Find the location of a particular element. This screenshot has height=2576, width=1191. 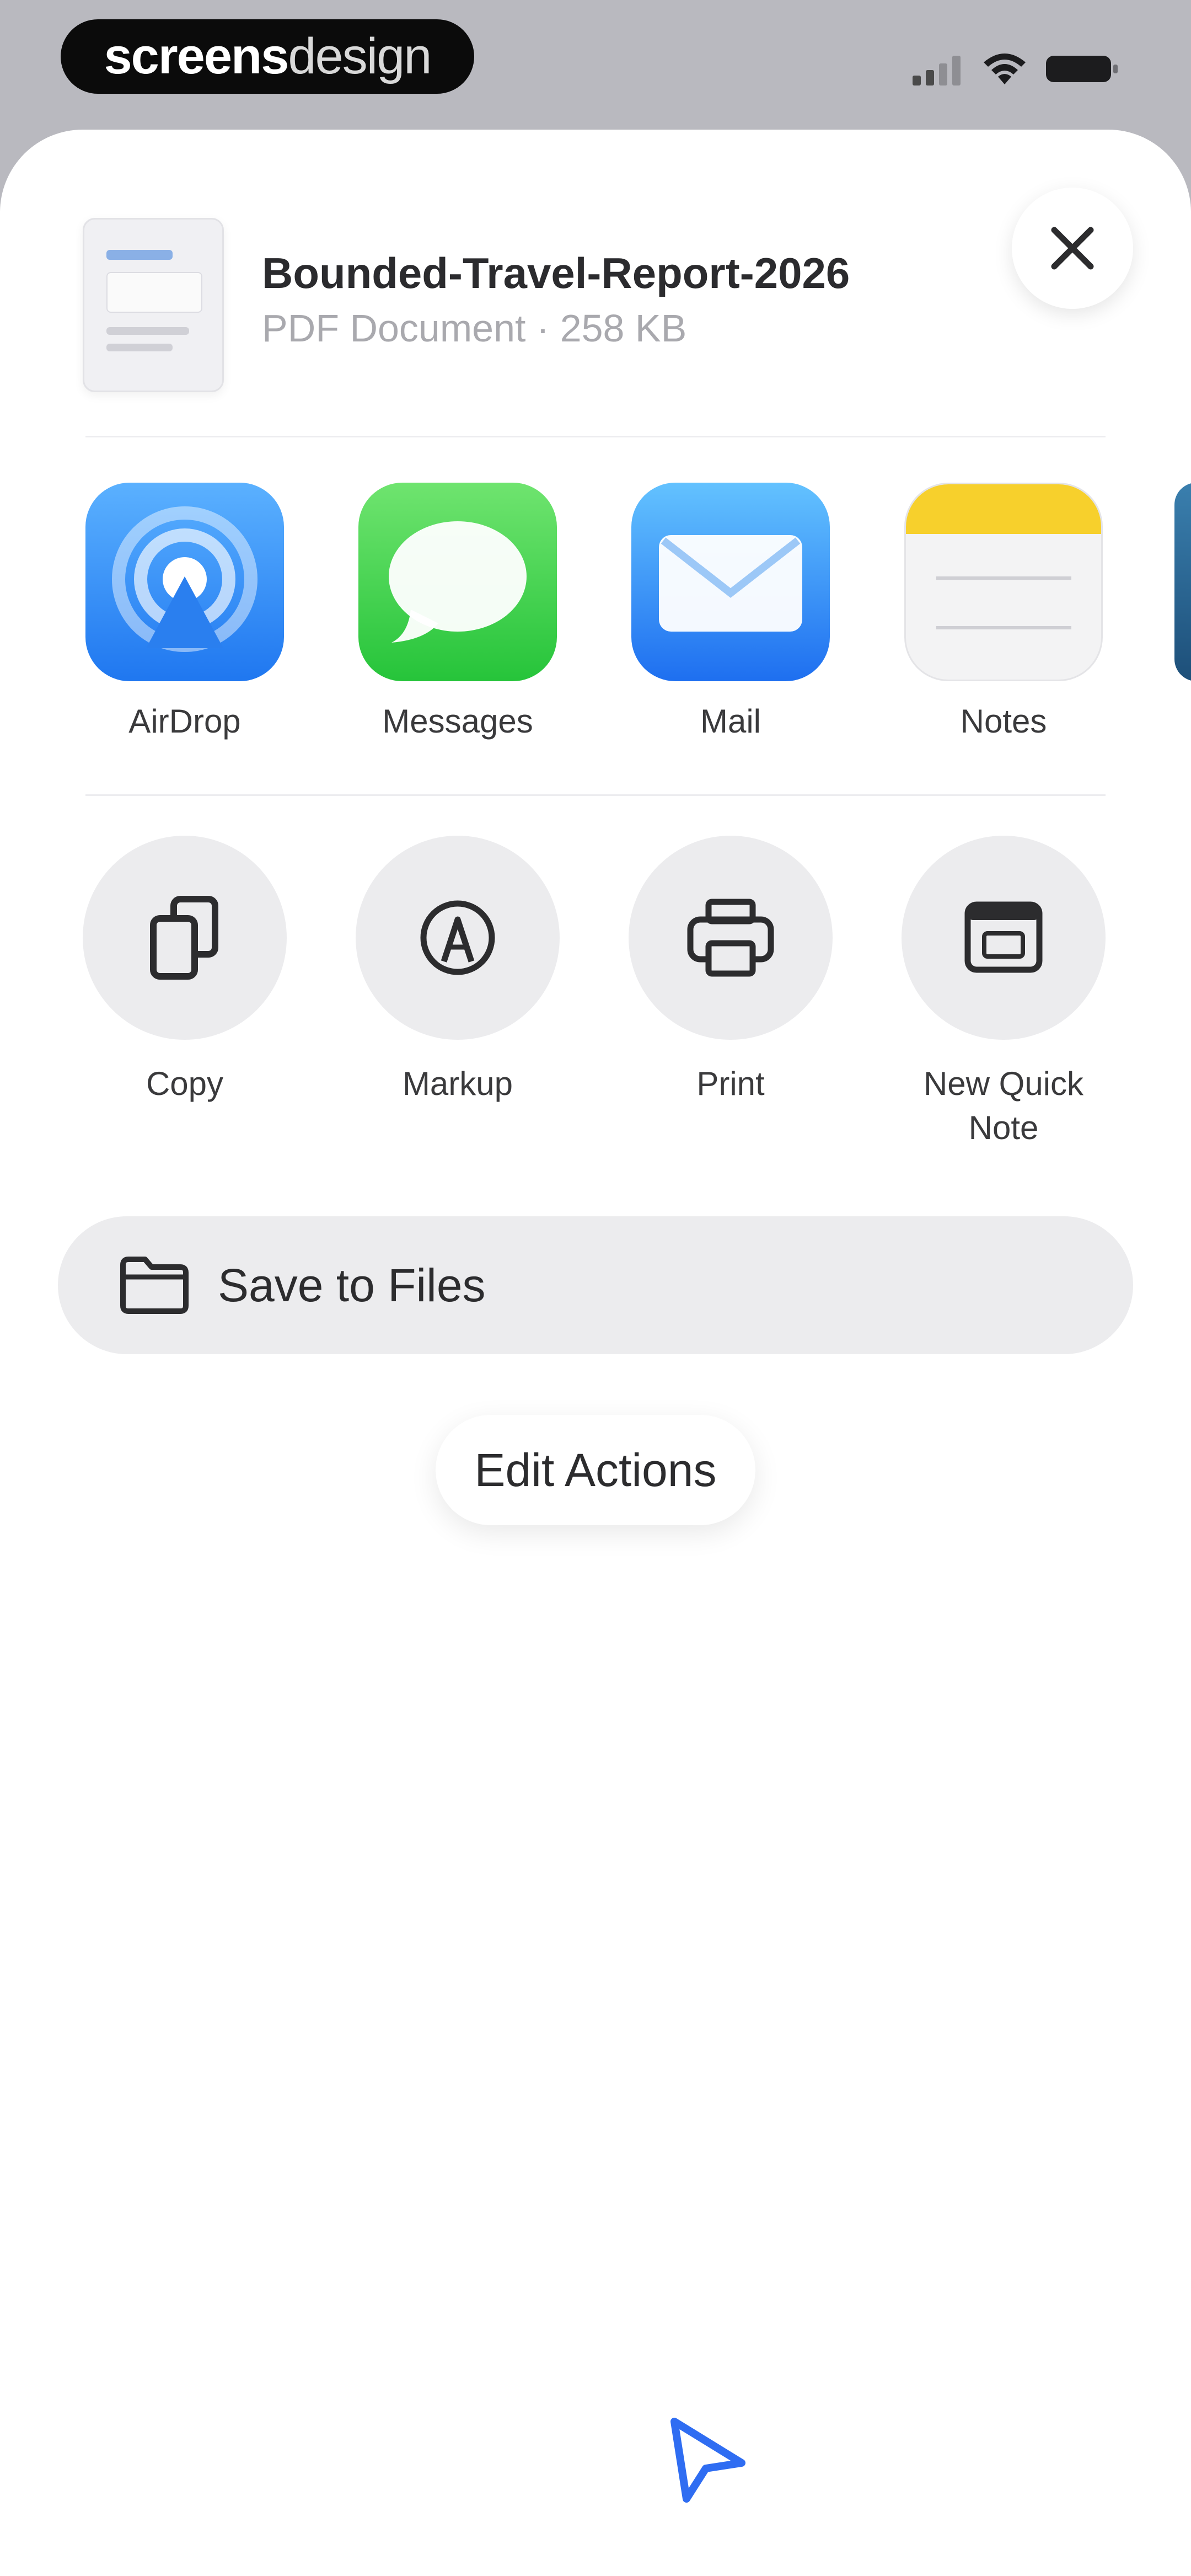

mail-tile is located at coordinates (730, 582).